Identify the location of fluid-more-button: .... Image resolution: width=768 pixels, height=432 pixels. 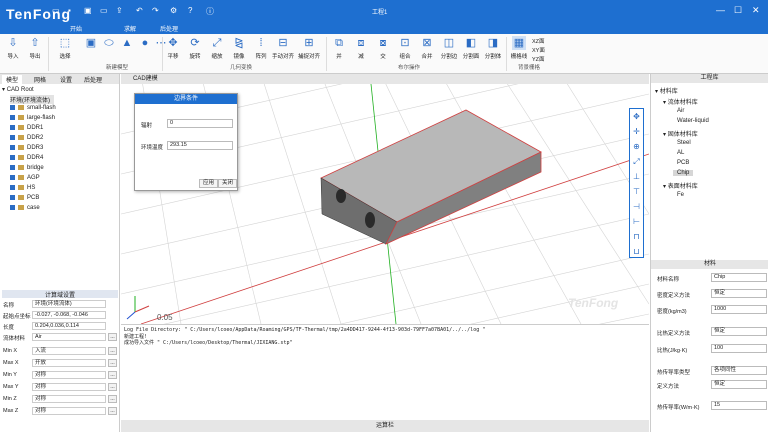
(112, 337).